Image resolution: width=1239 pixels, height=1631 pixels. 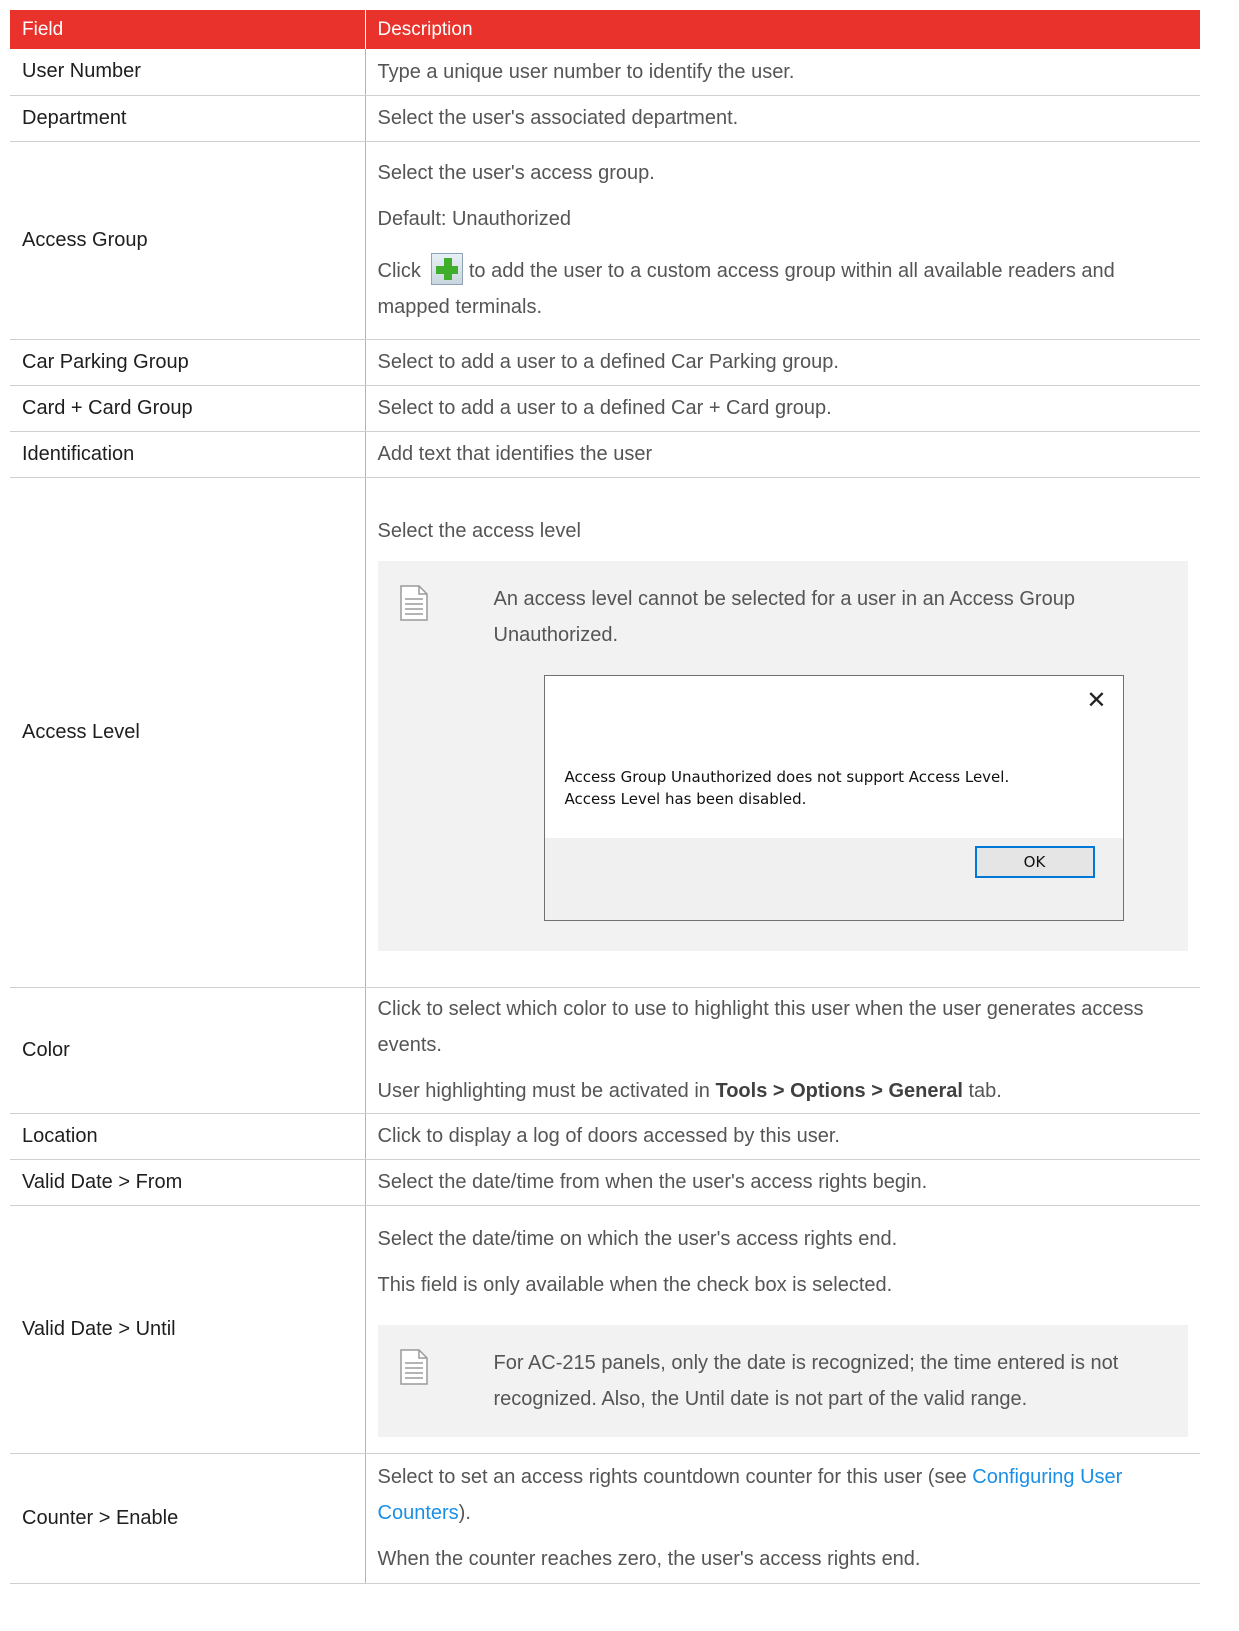 I want to click on plus-icon, so click(x=446, y=269).